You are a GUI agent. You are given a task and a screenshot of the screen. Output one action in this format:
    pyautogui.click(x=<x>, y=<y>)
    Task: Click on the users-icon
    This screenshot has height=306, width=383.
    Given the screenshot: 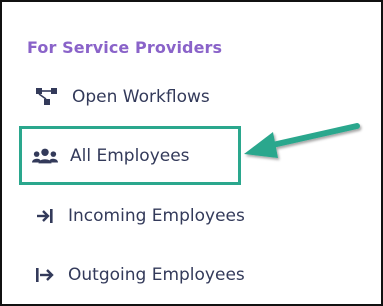 What is the action you would take?
    pyautogui.click(x=45, y=156)
    